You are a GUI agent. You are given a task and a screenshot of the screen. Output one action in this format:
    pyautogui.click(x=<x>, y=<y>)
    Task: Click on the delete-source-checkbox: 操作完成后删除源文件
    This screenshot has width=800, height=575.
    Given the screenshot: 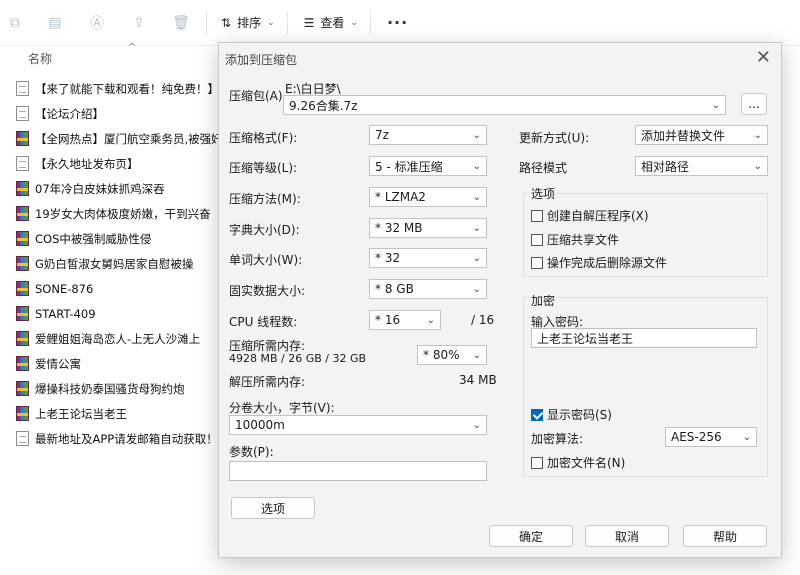 What is the action you would take?
    pyautogui.click(x=599, y=262)
    